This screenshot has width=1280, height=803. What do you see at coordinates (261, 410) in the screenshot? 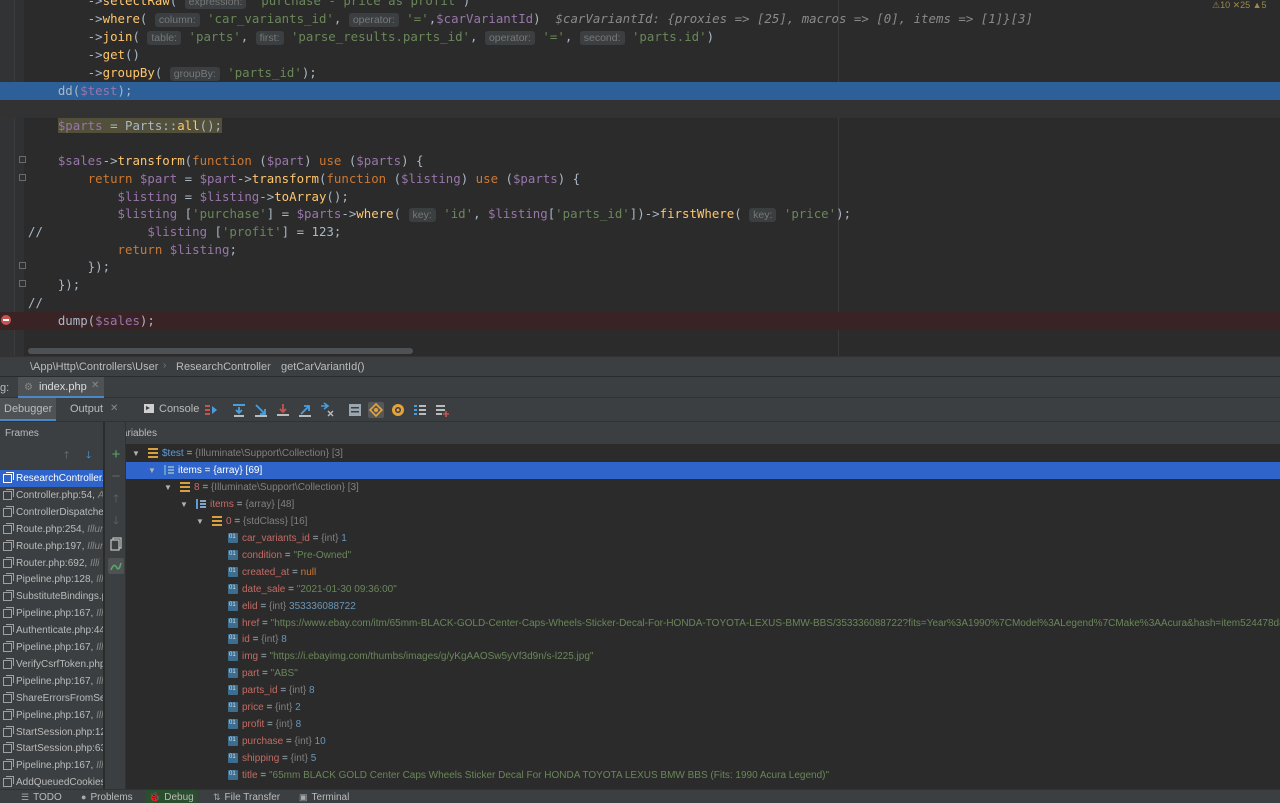
I see `step-into-icon` at bounding box center [261, 410].